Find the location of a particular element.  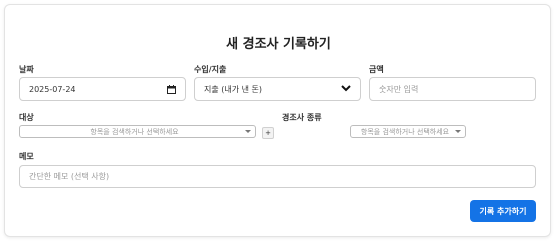

date-value: 2025-07-24 is located at coordinates (52, 89).